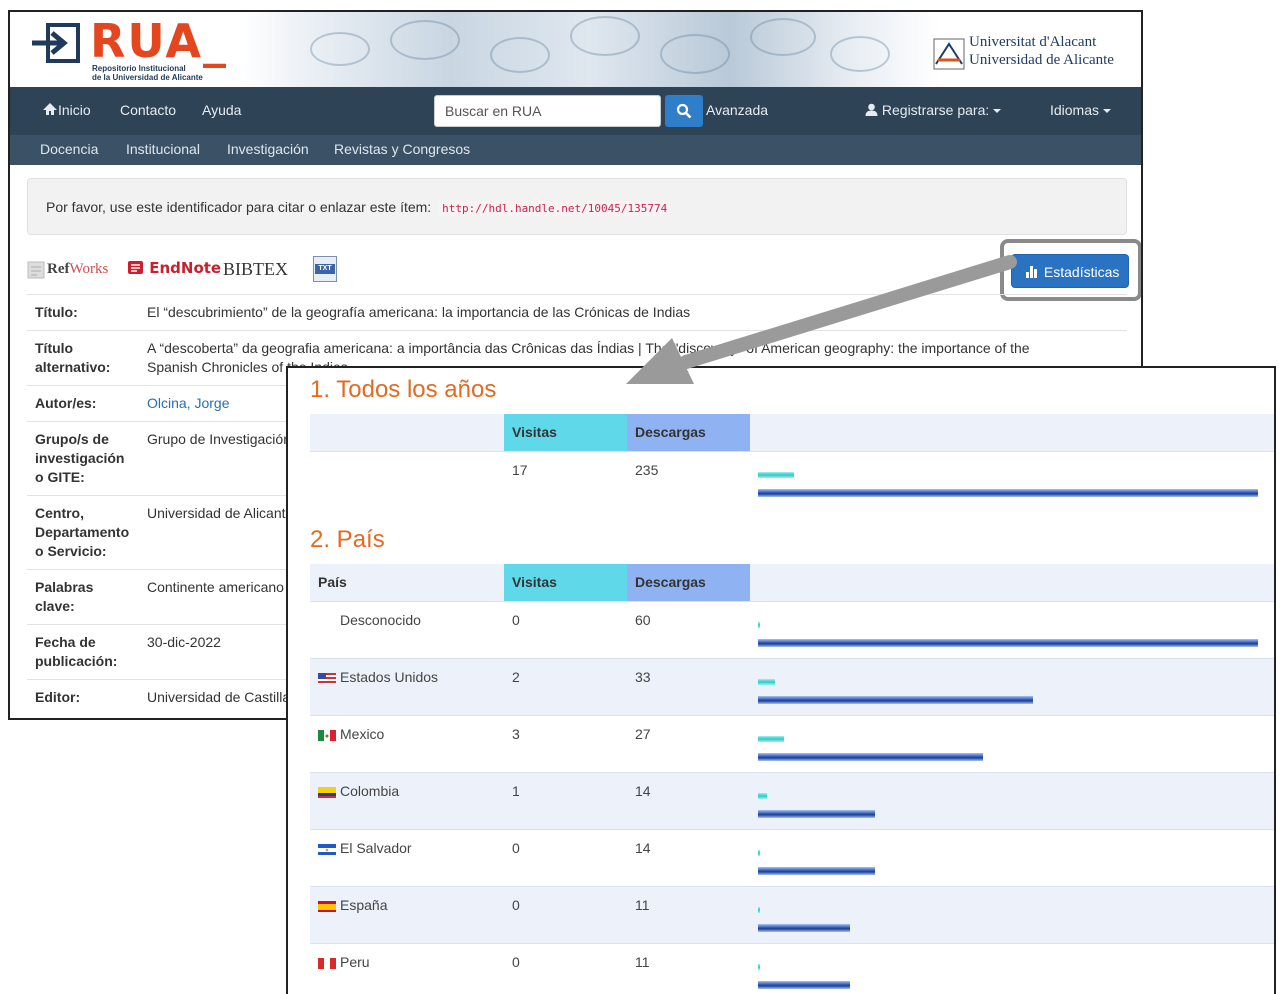  I want to click on metadata-label: Título:, so click(56, 312).